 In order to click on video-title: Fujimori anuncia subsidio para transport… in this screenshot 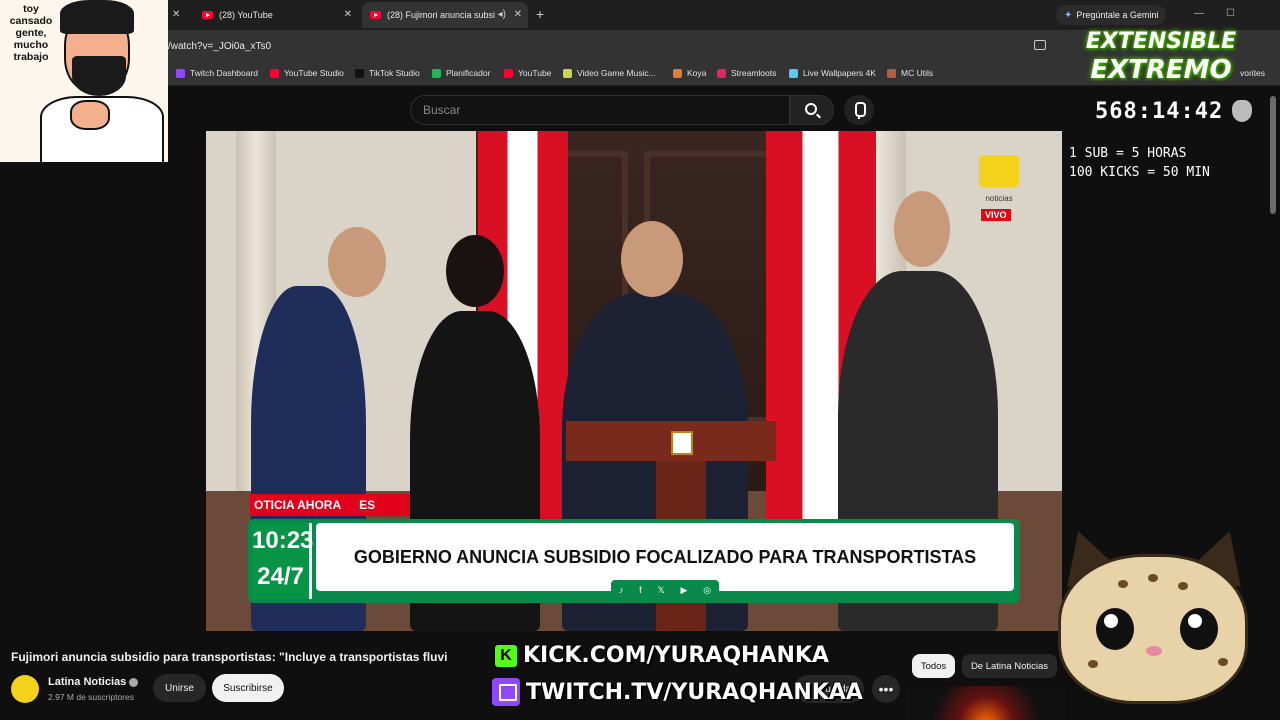, I will do `click(229, 657)`.